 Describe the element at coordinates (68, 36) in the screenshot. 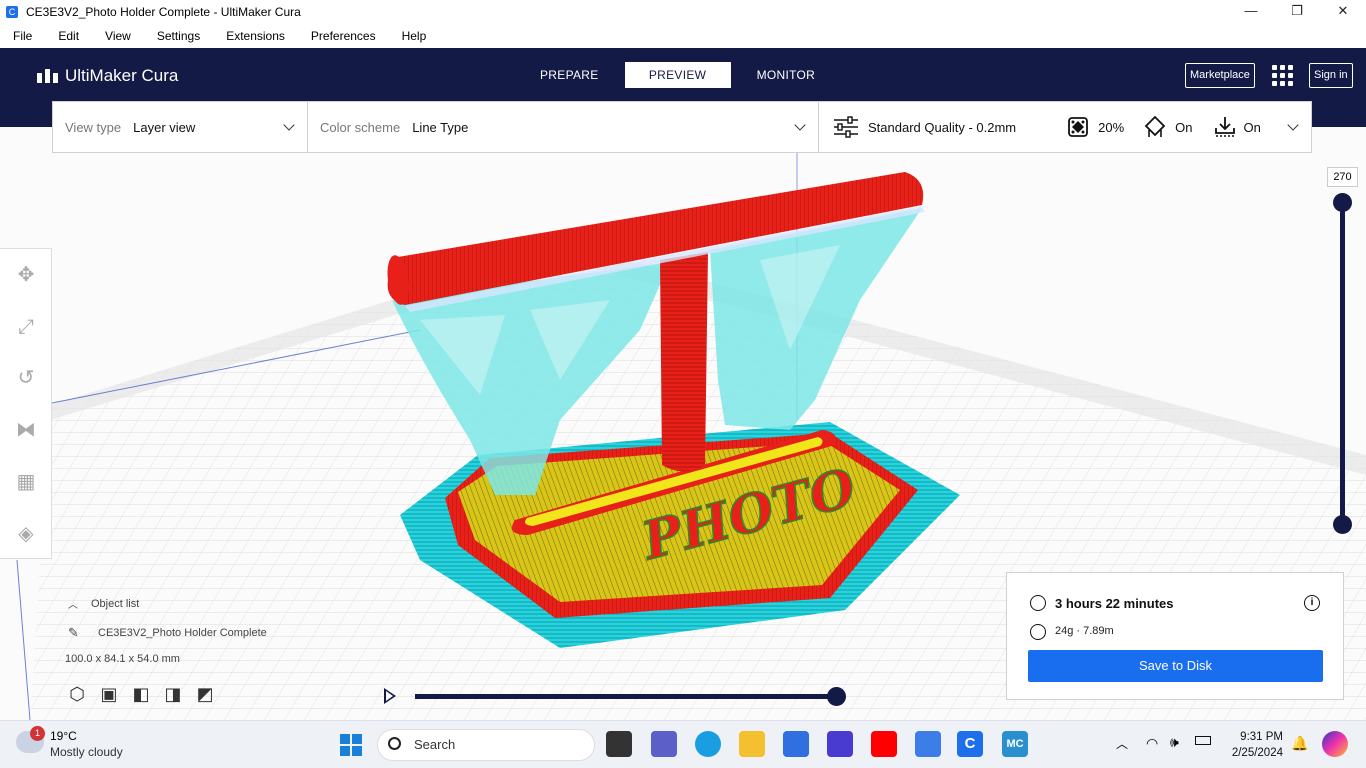

I see `menu-edit: Edit` at that location.